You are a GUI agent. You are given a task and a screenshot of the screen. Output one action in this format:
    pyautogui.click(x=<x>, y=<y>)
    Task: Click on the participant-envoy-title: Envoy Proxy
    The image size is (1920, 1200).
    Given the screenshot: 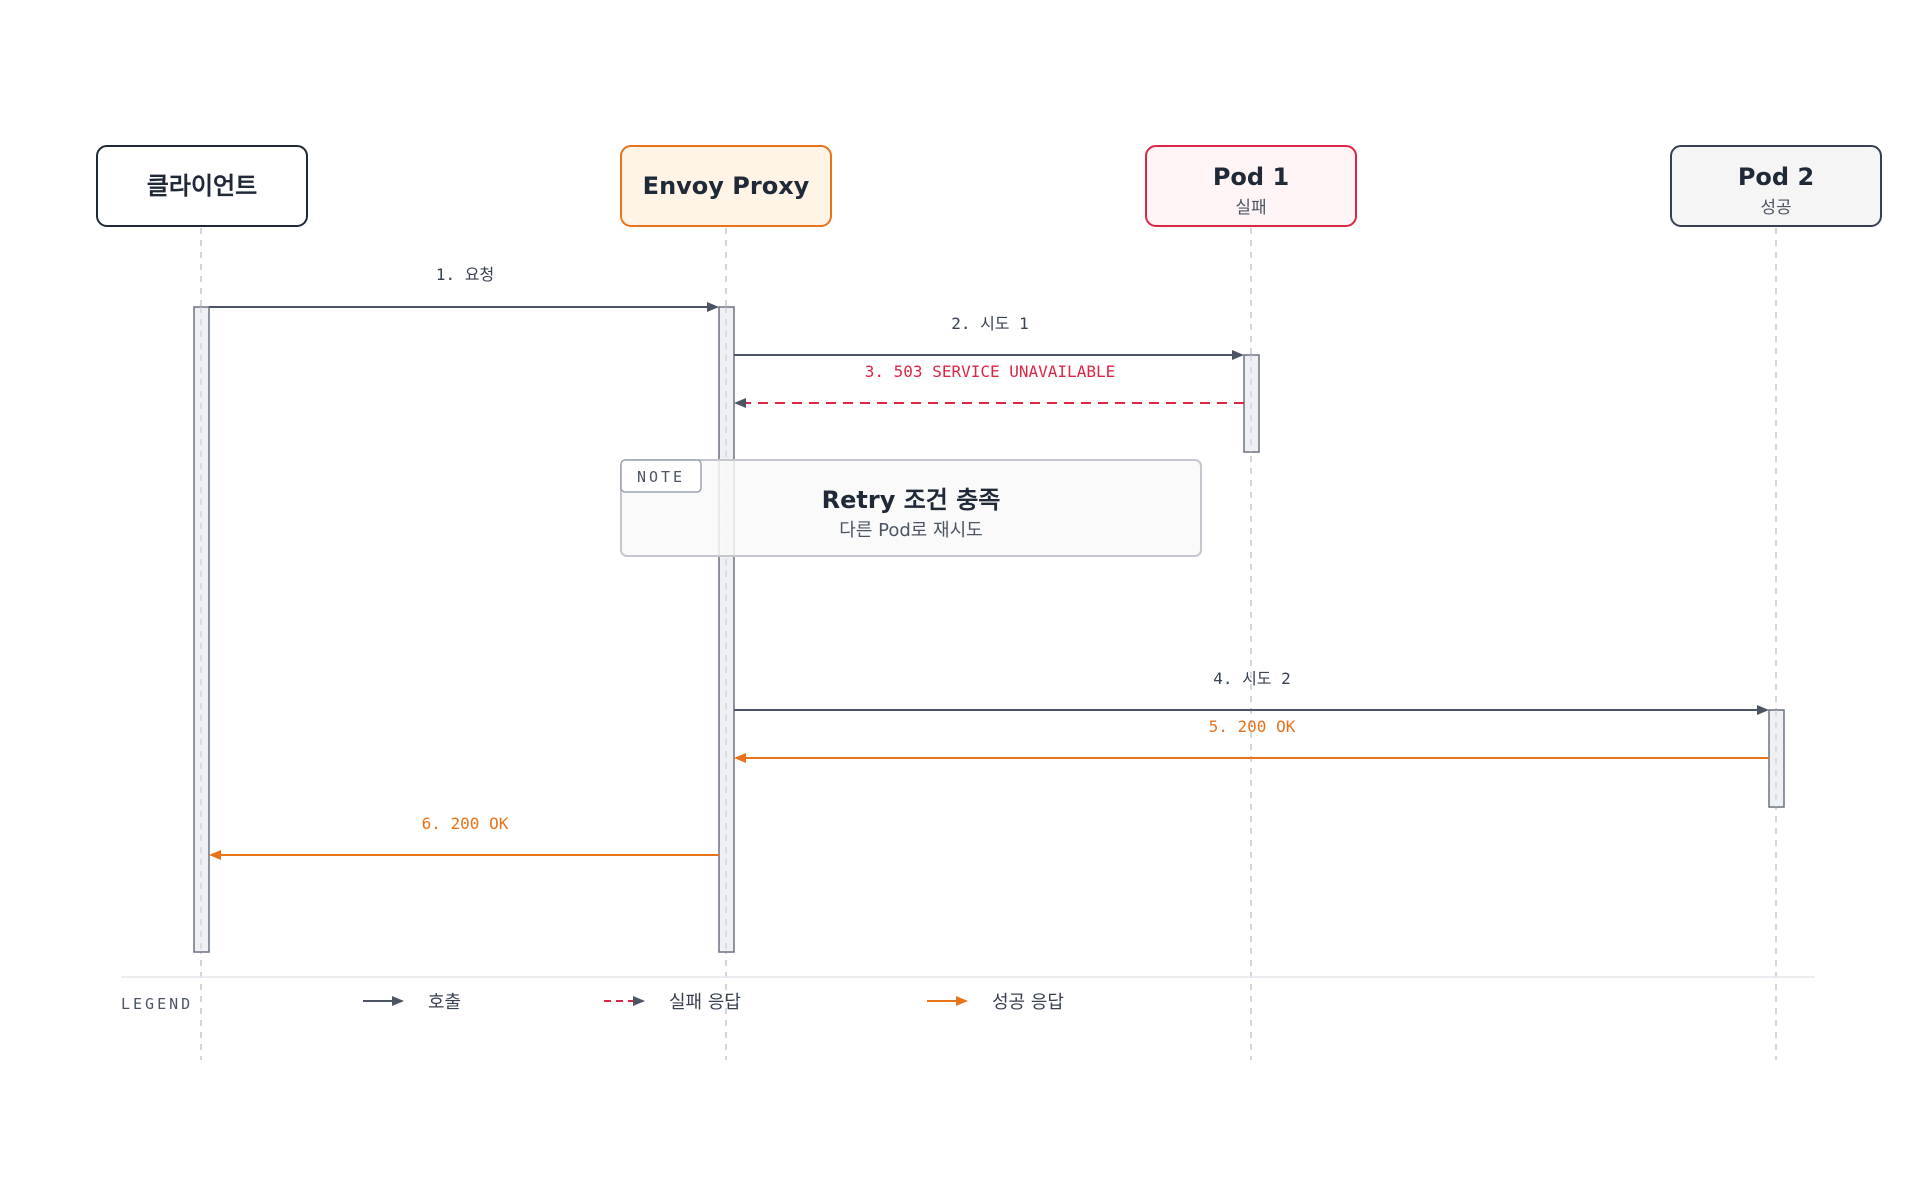 What is the action you would take?
    pyautogui.click(x=726, y=186)
    